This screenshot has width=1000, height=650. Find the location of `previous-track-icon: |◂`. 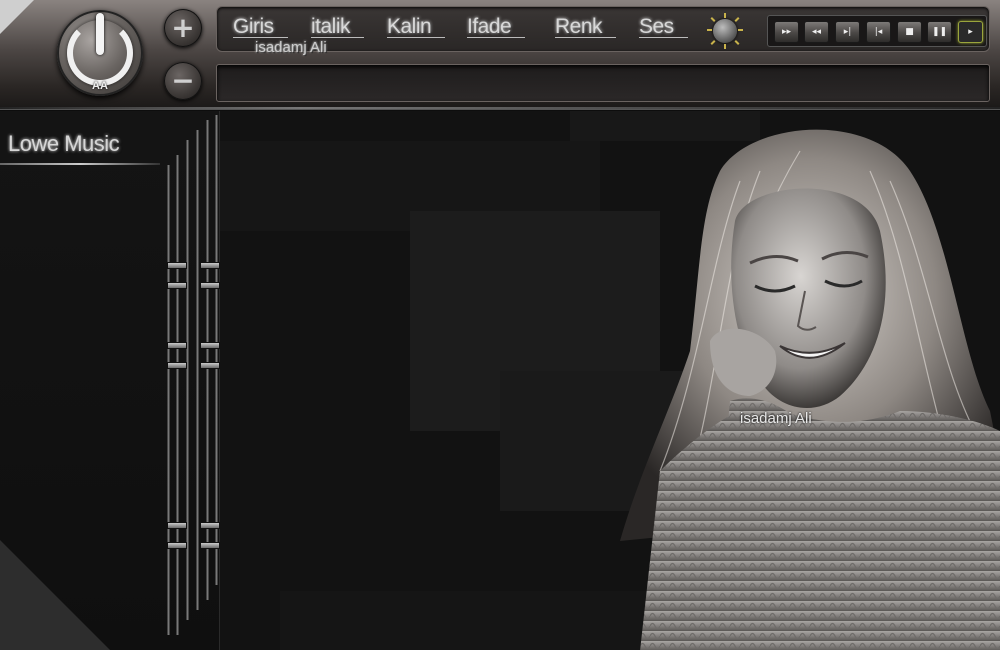

previous-track-icon: |◂ is located at coordinates (878, 32).